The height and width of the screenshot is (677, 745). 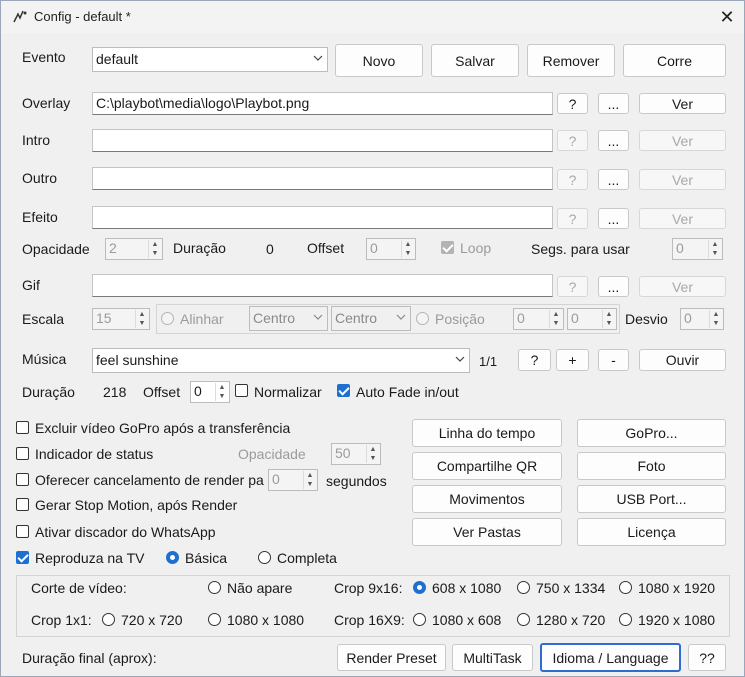 What do you see at coordinates (322, 140) in the screenshot?
I see `intro-path-input` at bounding box center [322, 140].